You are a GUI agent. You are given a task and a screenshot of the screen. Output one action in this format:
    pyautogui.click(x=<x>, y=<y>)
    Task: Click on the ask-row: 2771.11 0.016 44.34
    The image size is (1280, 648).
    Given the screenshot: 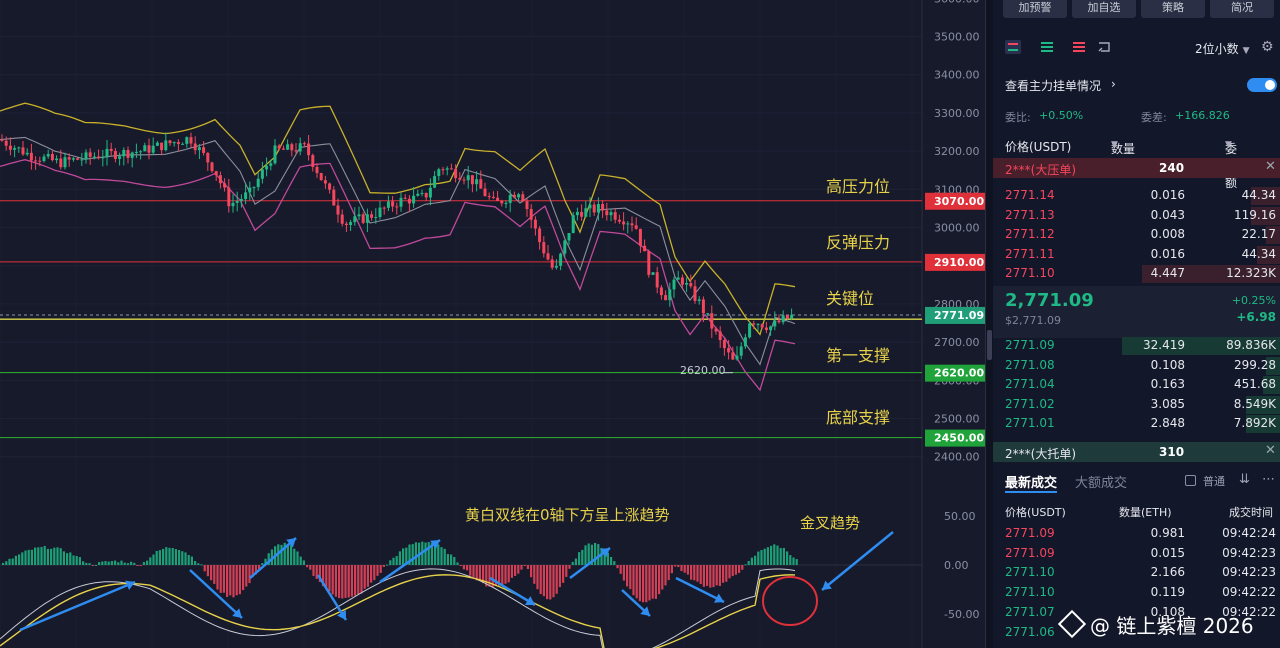 What is the action you would take?
    pyautogui.click(x=1136, y=255)
    